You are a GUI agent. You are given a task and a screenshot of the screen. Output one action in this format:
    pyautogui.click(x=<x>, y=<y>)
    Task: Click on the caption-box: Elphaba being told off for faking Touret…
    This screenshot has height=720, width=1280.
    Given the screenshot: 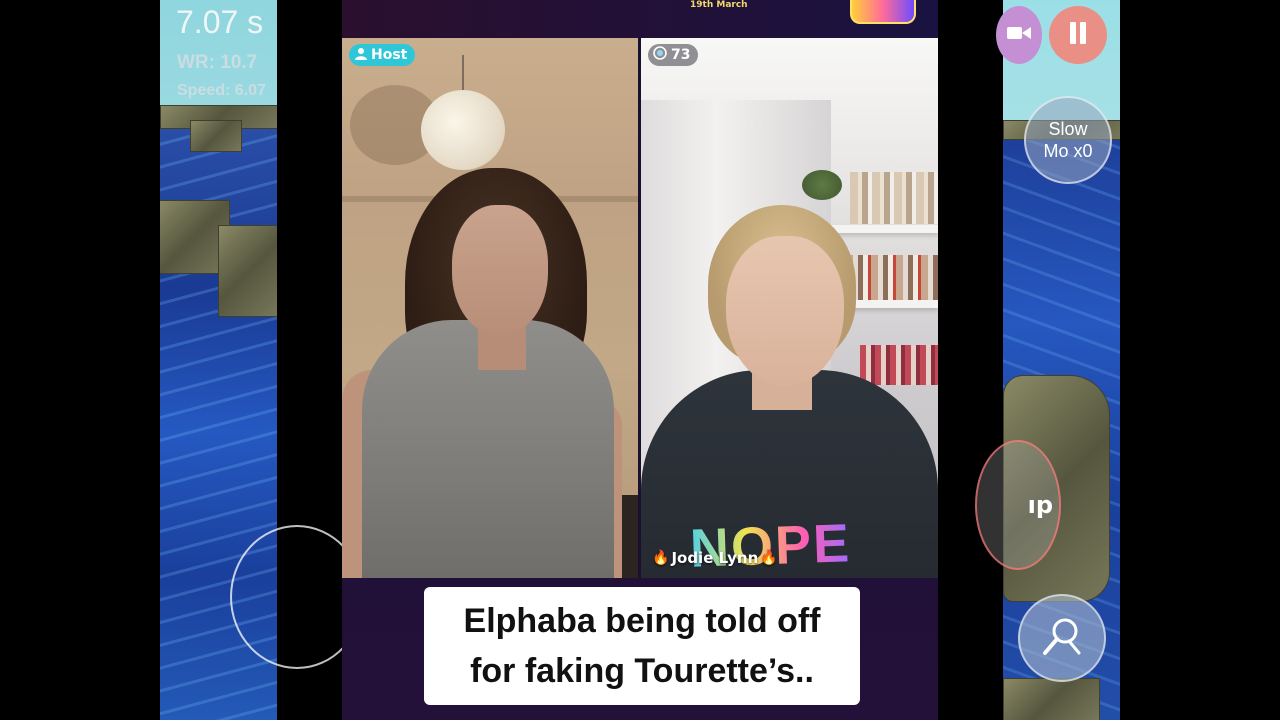 What is the action you would take?
    pyautogui.click(x=642, y=646)
    